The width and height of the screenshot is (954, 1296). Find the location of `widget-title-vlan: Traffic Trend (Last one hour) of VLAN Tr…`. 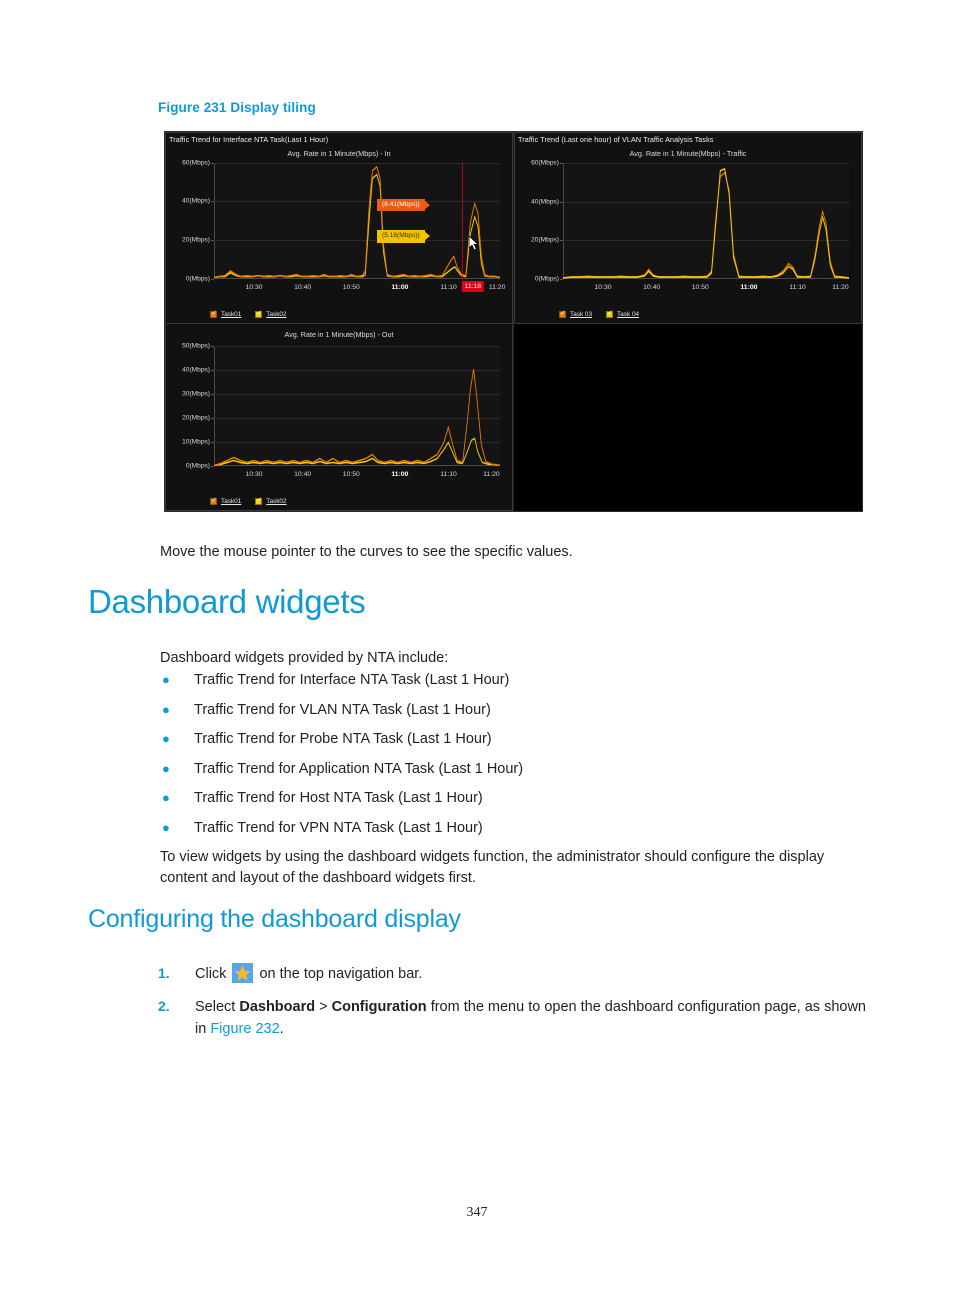

widget-title-vlan: Traffic Trend (Last one hour) of VLAN Tr… is located at coordinates (616, 139).